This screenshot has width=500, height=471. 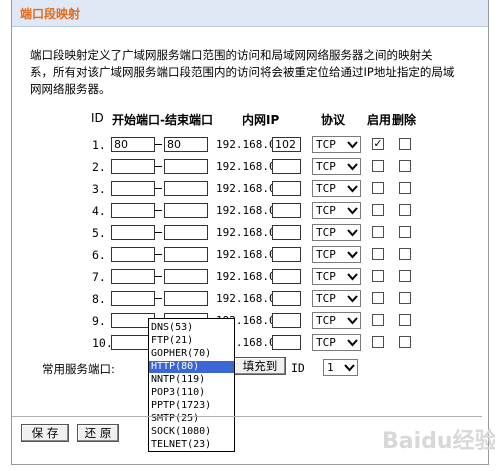 I want to click on dropdown-option: HTTP(80), so click(x=191, y=367).